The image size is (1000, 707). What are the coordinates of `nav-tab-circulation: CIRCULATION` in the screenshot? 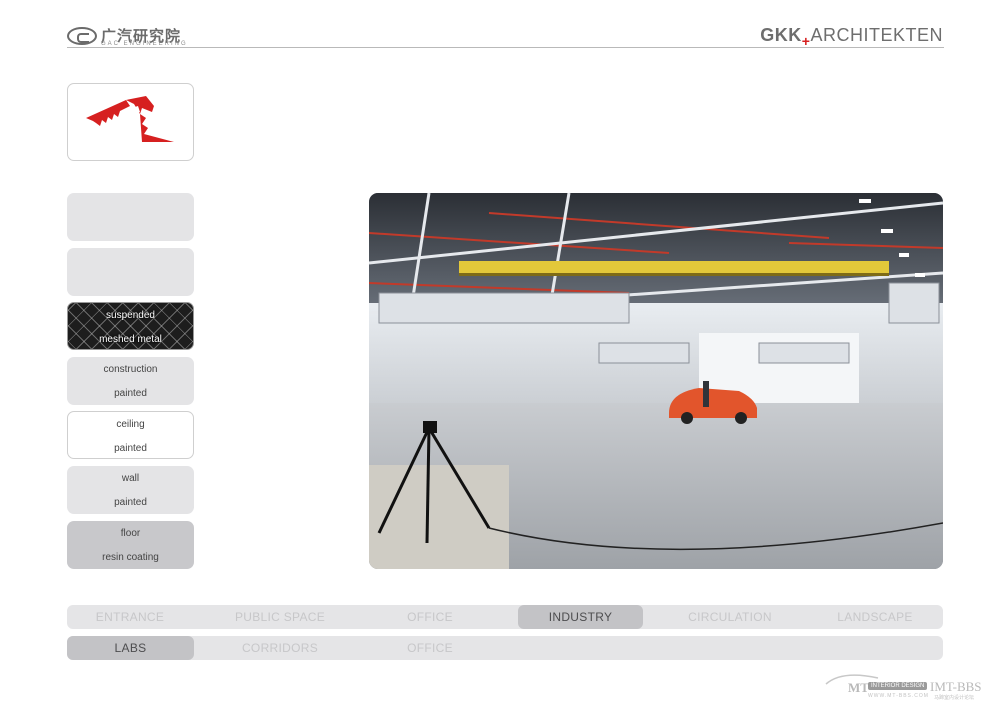 It's located at (730, 617).